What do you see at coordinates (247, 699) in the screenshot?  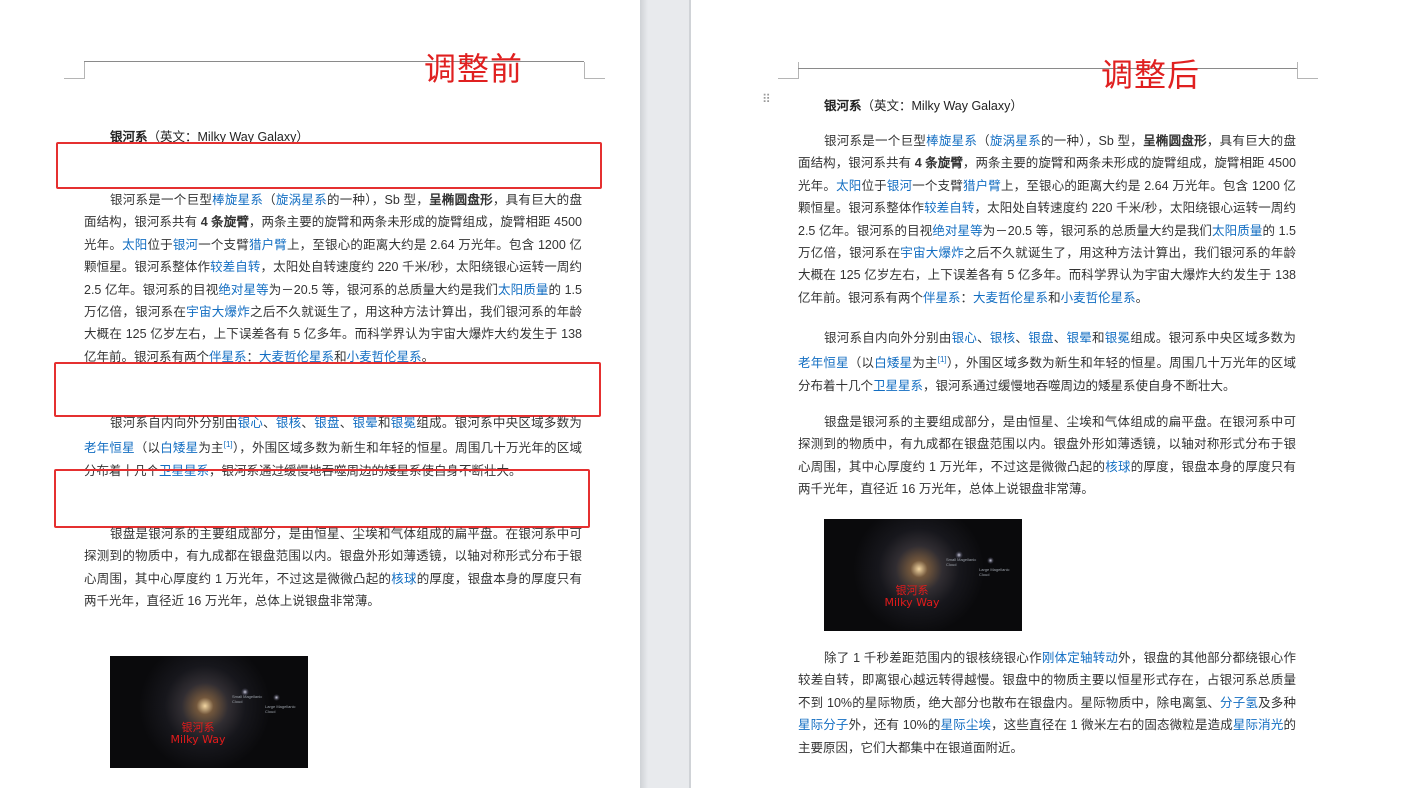 I see `image-tiny-label-1: Small Magellanic Cloud` at bounding box center [247, 699].